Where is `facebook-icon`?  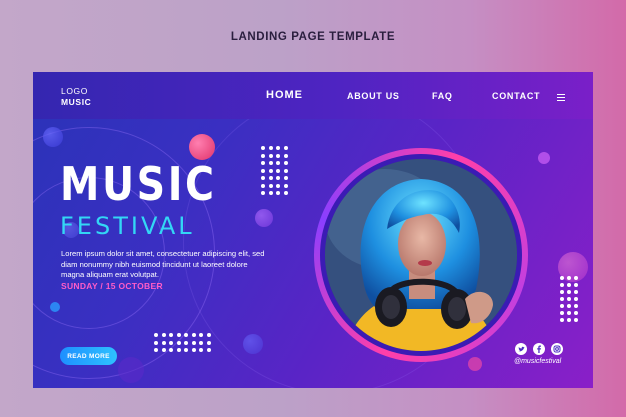 facebook-icon is located at coordinates (539, 349).